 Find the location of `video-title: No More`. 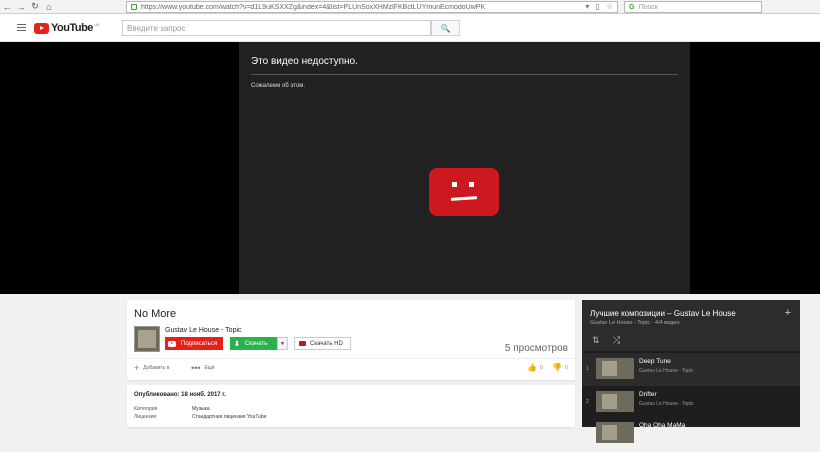

video-title: No More is located at coordinates (155, 314).